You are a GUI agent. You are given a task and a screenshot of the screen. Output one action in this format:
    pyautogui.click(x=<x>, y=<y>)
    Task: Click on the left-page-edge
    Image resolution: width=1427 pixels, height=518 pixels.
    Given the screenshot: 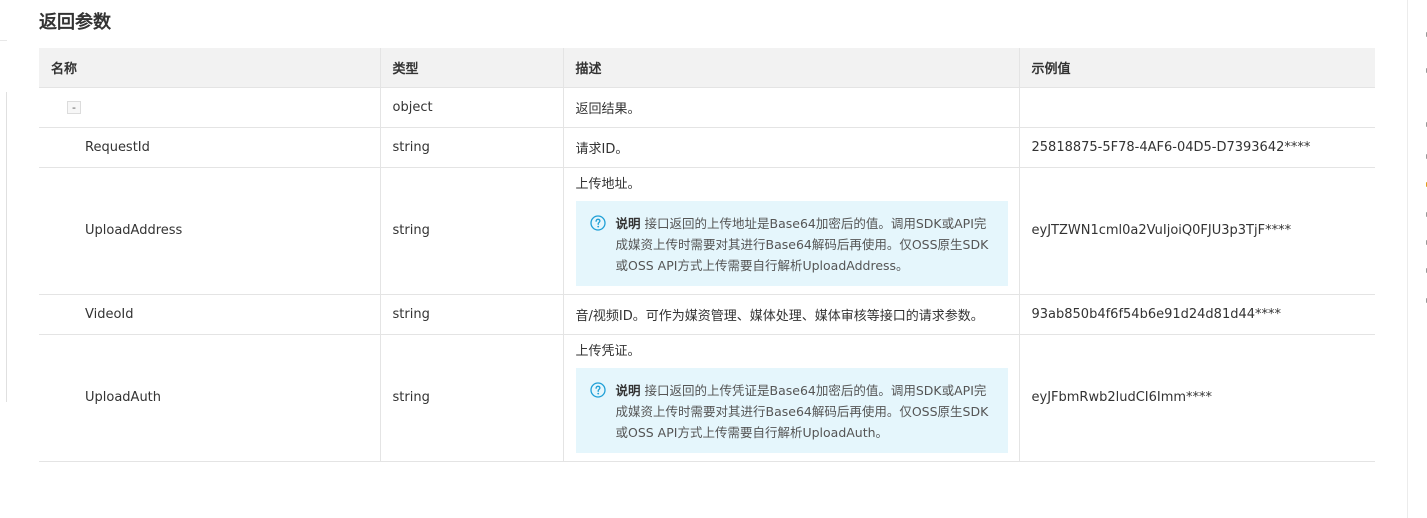 What is the action you would take?
    pyautogui.click(x=3, y=259)
    